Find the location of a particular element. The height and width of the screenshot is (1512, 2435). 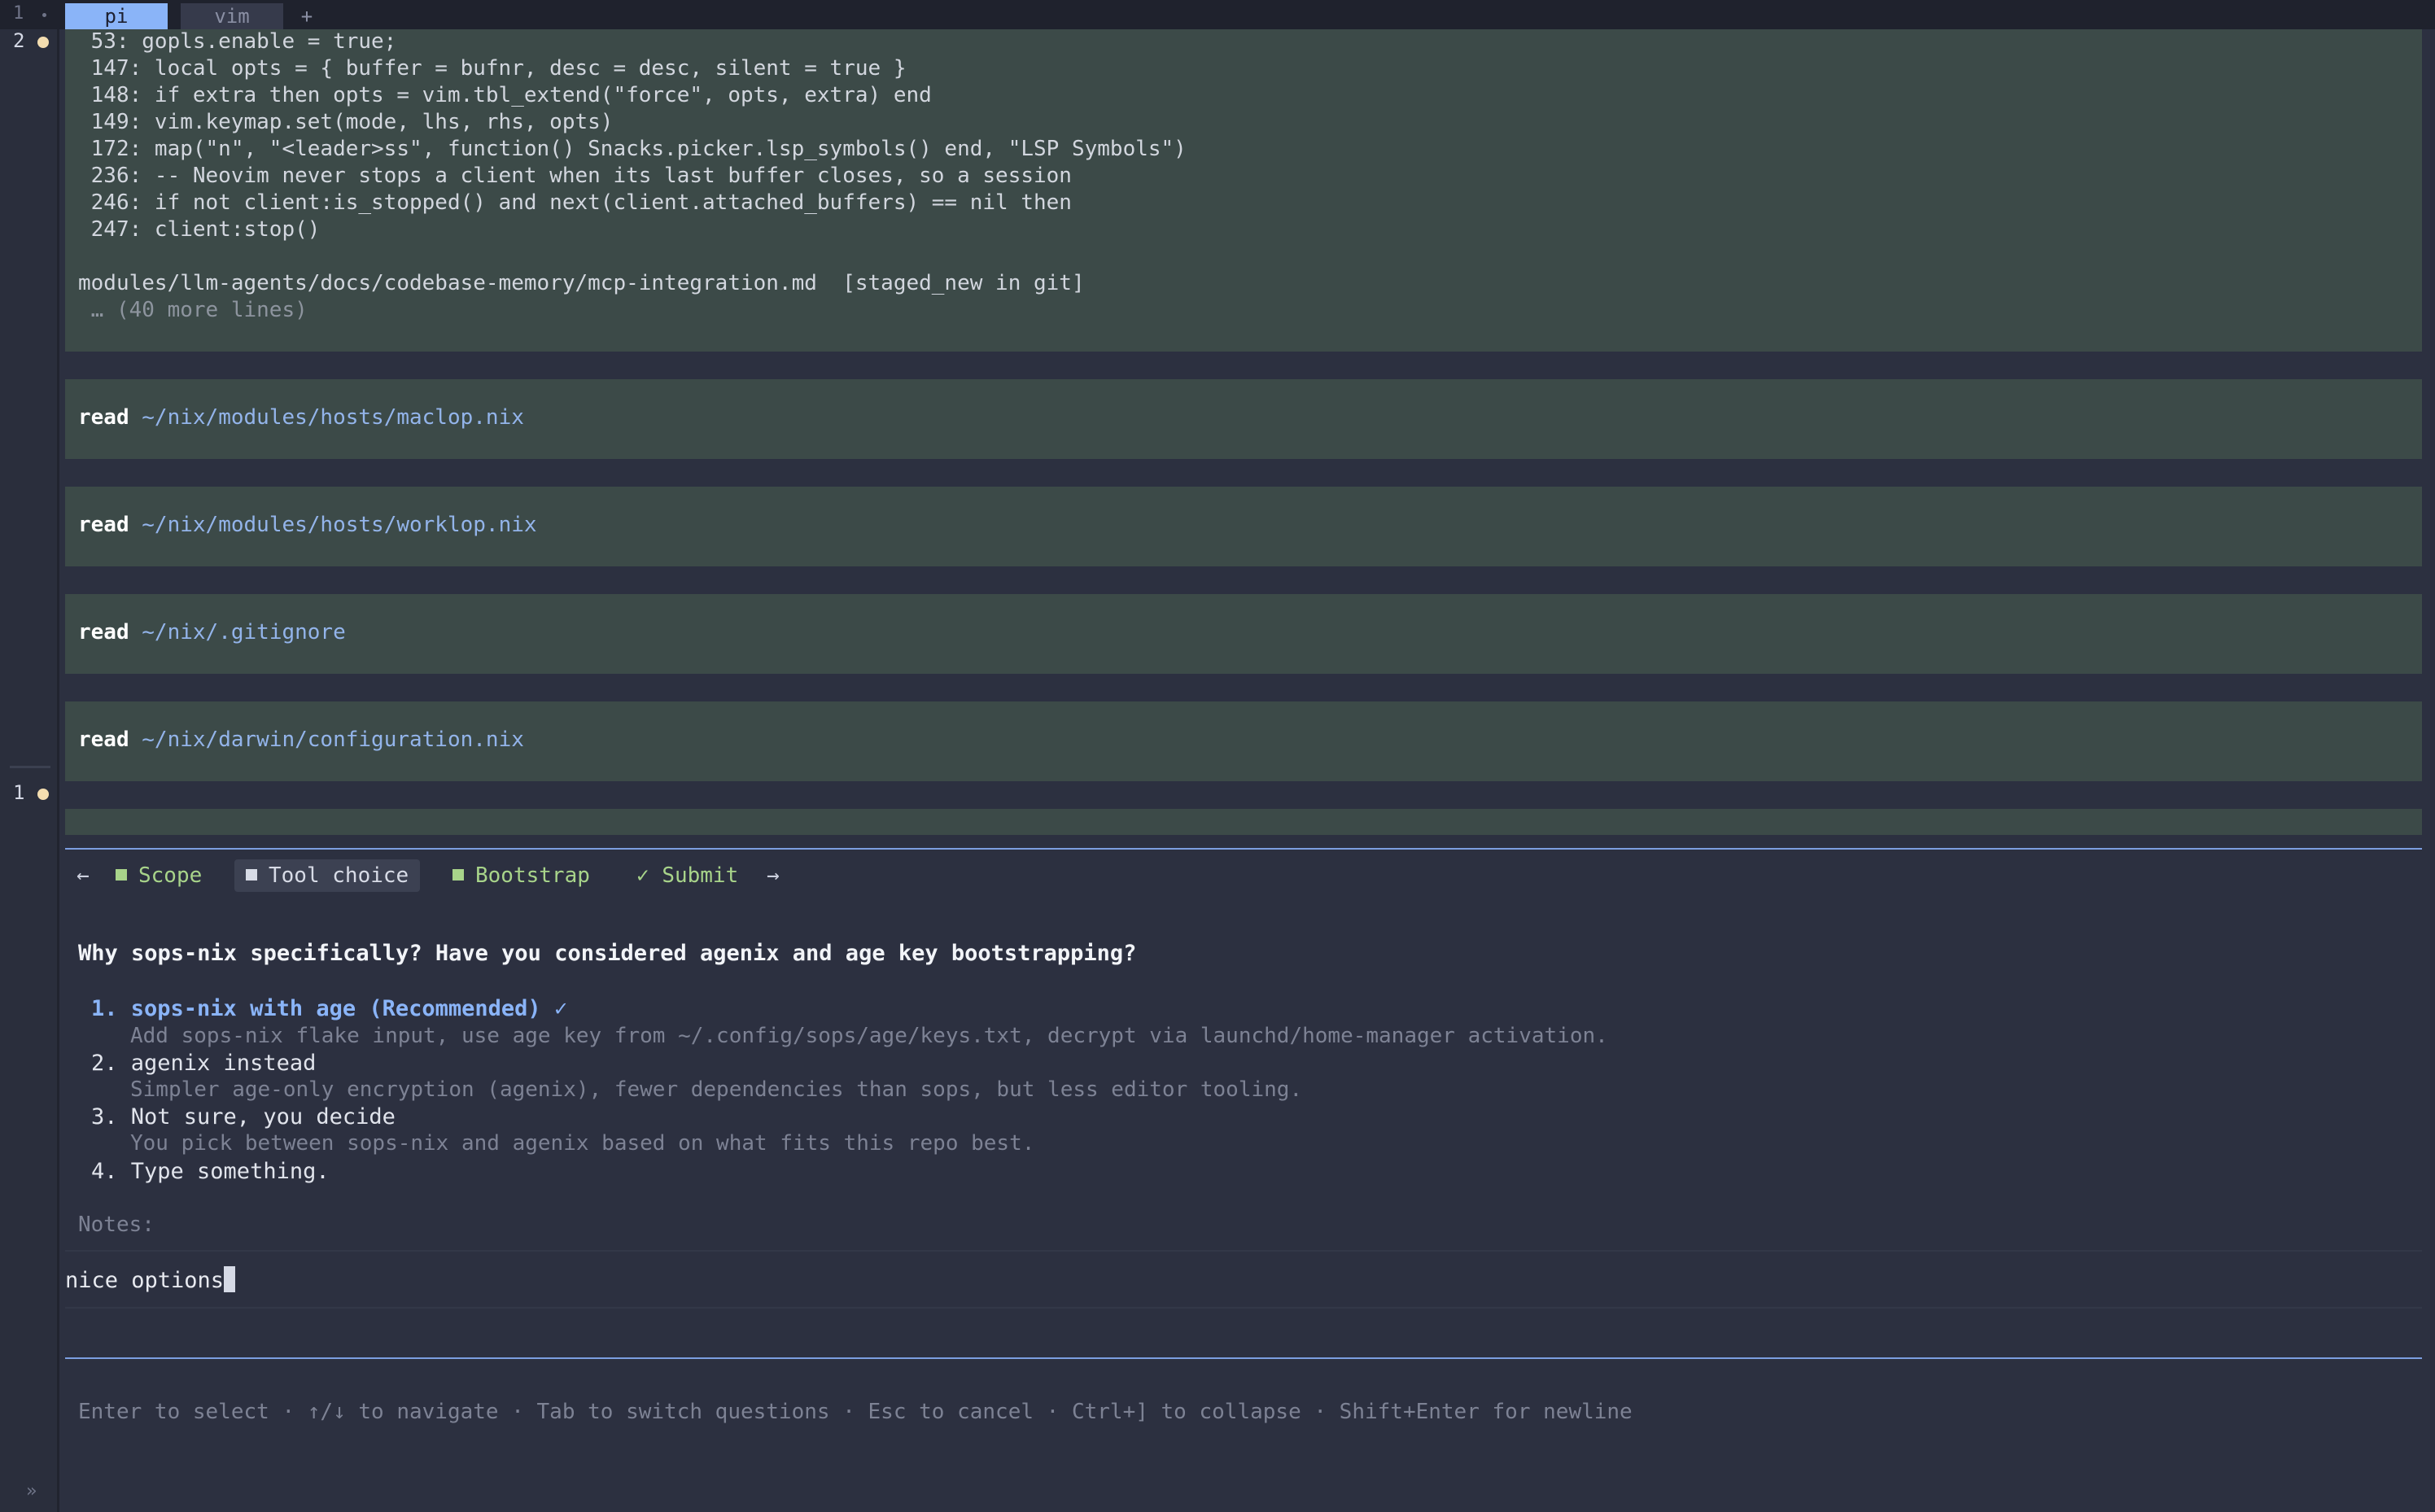

read-path: ~/nix/modules/hosts/worklop.nix is located at coordinates (339, 525).